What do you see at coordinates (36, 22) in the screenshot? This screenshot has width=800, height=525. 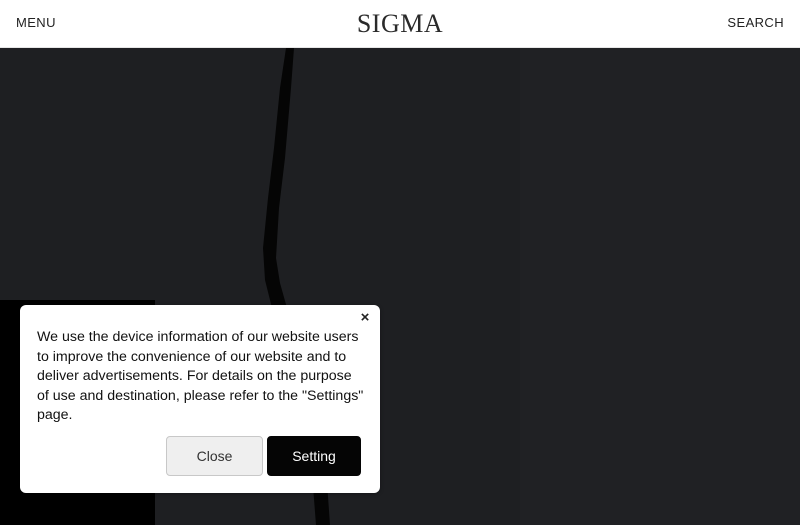 I see `menu-button: MENU` at bounding box center [36, 22].